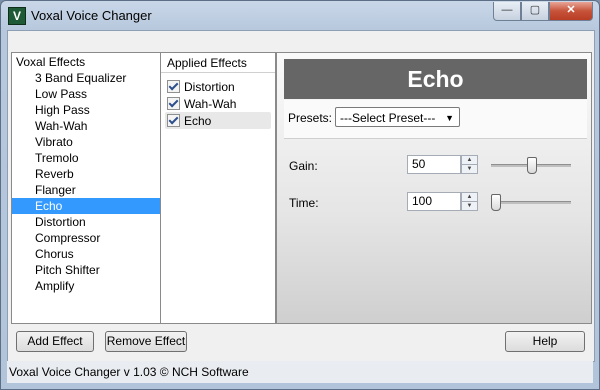 This screenshot has width=600, height=390. I want to click on applied-item-label: Wah-Wah, so click(210, 103).